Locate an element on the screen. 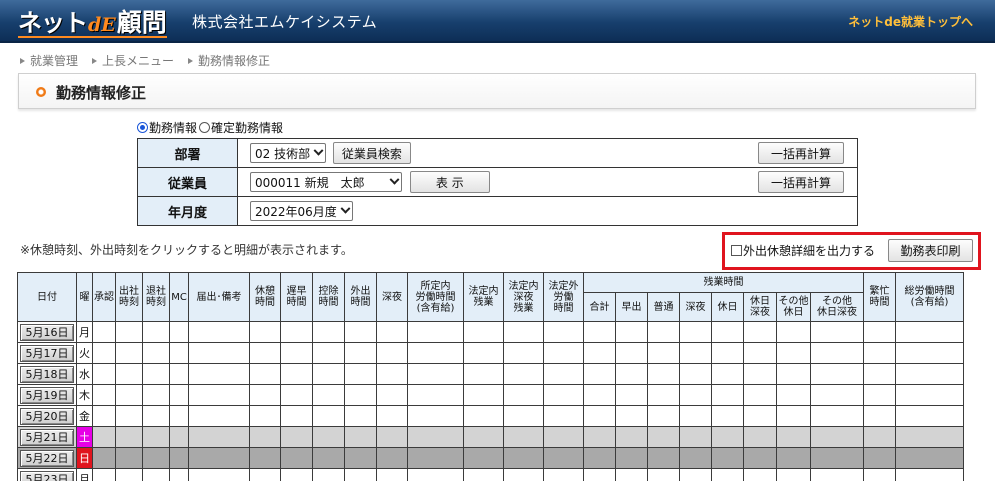 This screenshot has height=481, width=995. date-button: 5月22日 is located at coordinates (47, 458).